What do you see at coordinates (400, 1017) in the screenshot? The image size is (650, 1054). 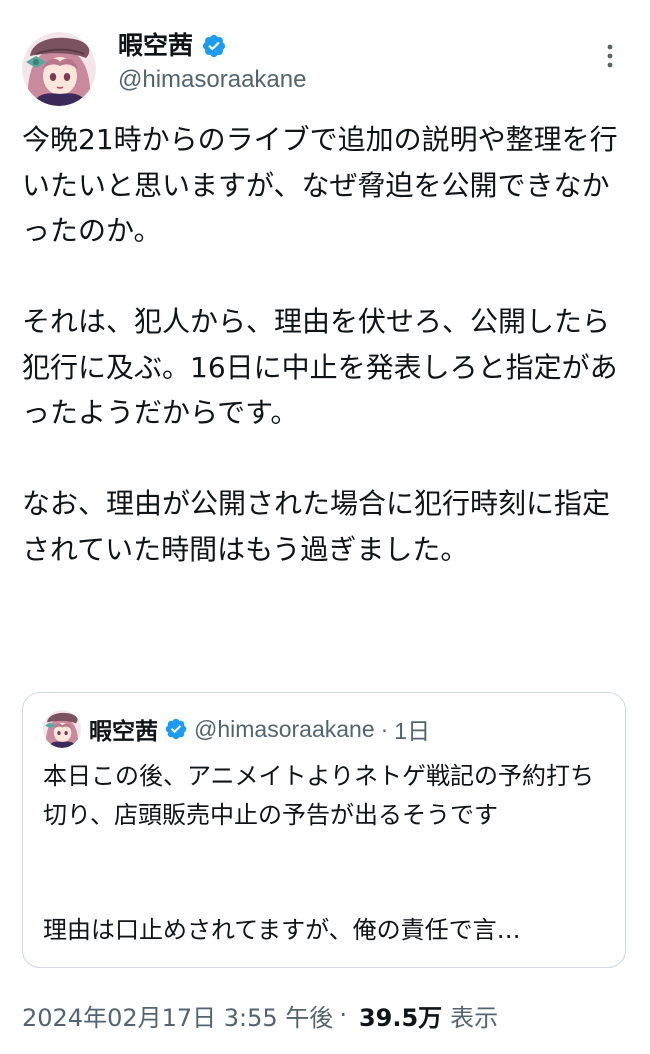 I see `views-count: 39.5万` at bounding box center [400, 1017].